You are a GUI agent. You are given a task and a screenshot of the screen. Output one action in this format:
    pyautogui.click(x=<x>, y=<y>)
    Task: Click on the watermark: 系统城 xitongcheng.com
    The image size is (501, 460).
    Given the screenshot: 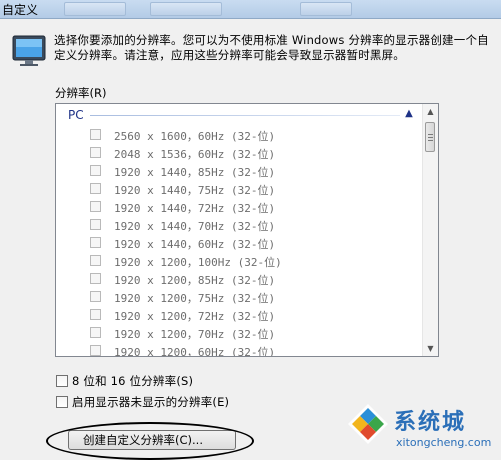 What is the action you would take?
    pyautogui.click(x=421, y=428)
    